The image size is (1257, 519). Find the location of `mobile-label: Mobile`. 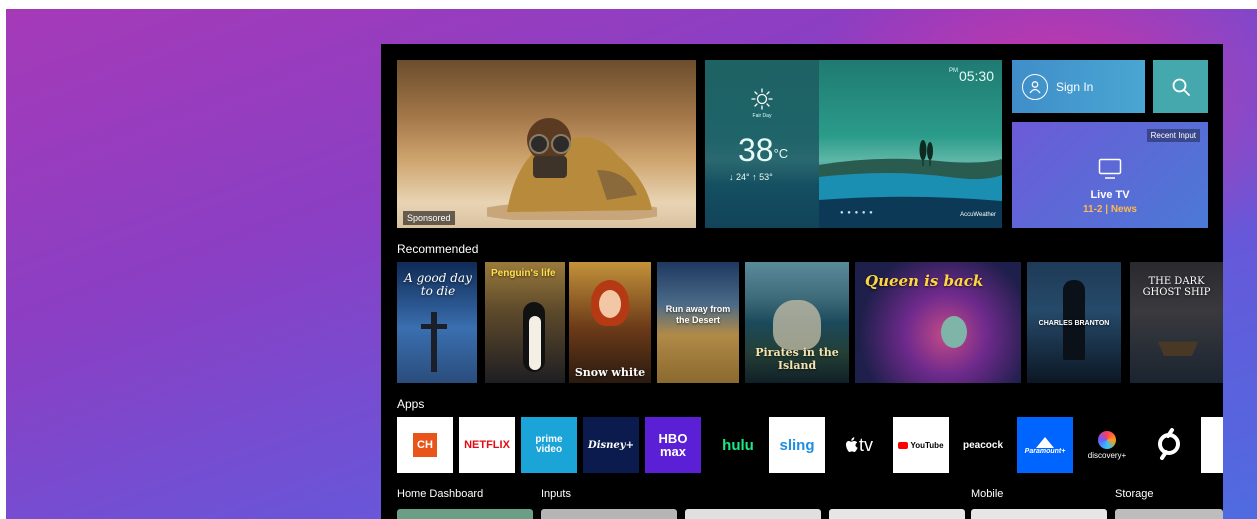

mobile-label: Mobile is located at coordinates (987, 494).